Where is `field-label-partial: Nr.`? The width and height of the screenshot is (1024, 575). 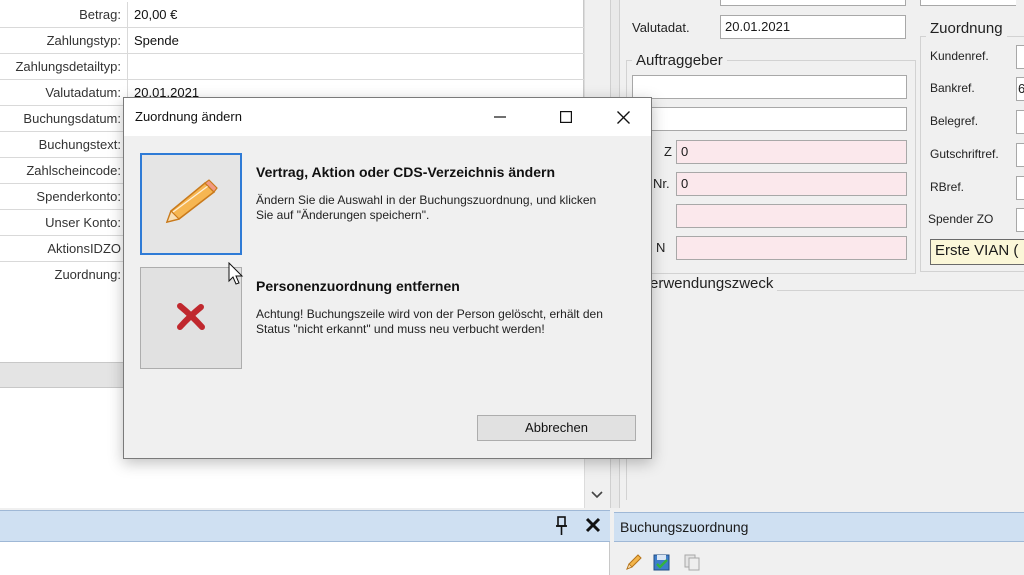 field-label-partial: Nr. is located at coordinates (661, 183).